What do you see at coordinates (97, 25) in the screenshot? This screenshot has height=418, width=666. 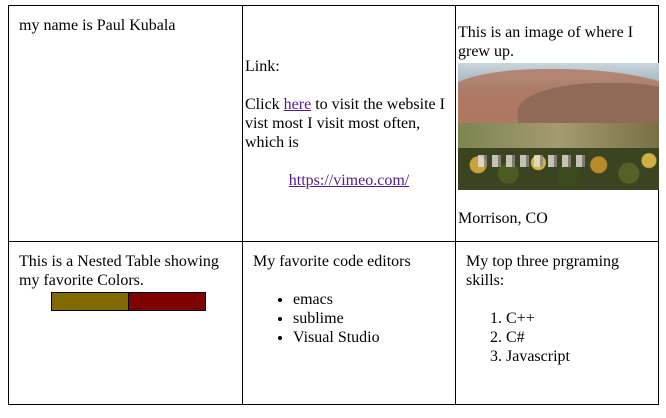 I see `name-text: my name is Paul Kubala` at bounding box center [97, 25].